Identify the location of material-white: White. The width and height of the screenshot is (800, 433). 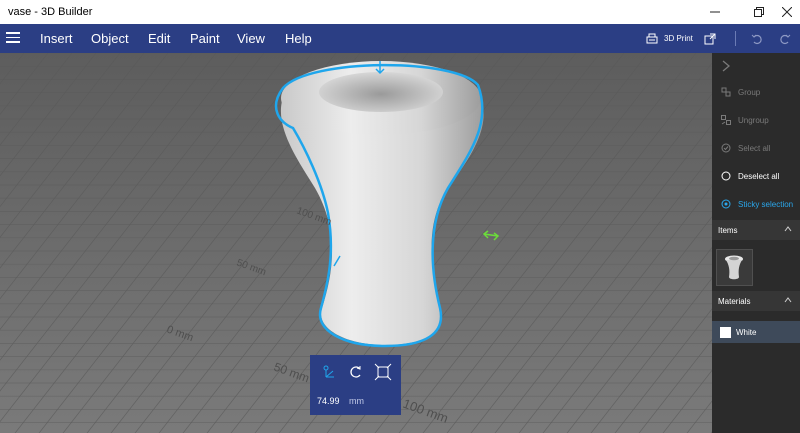
(756, 332).